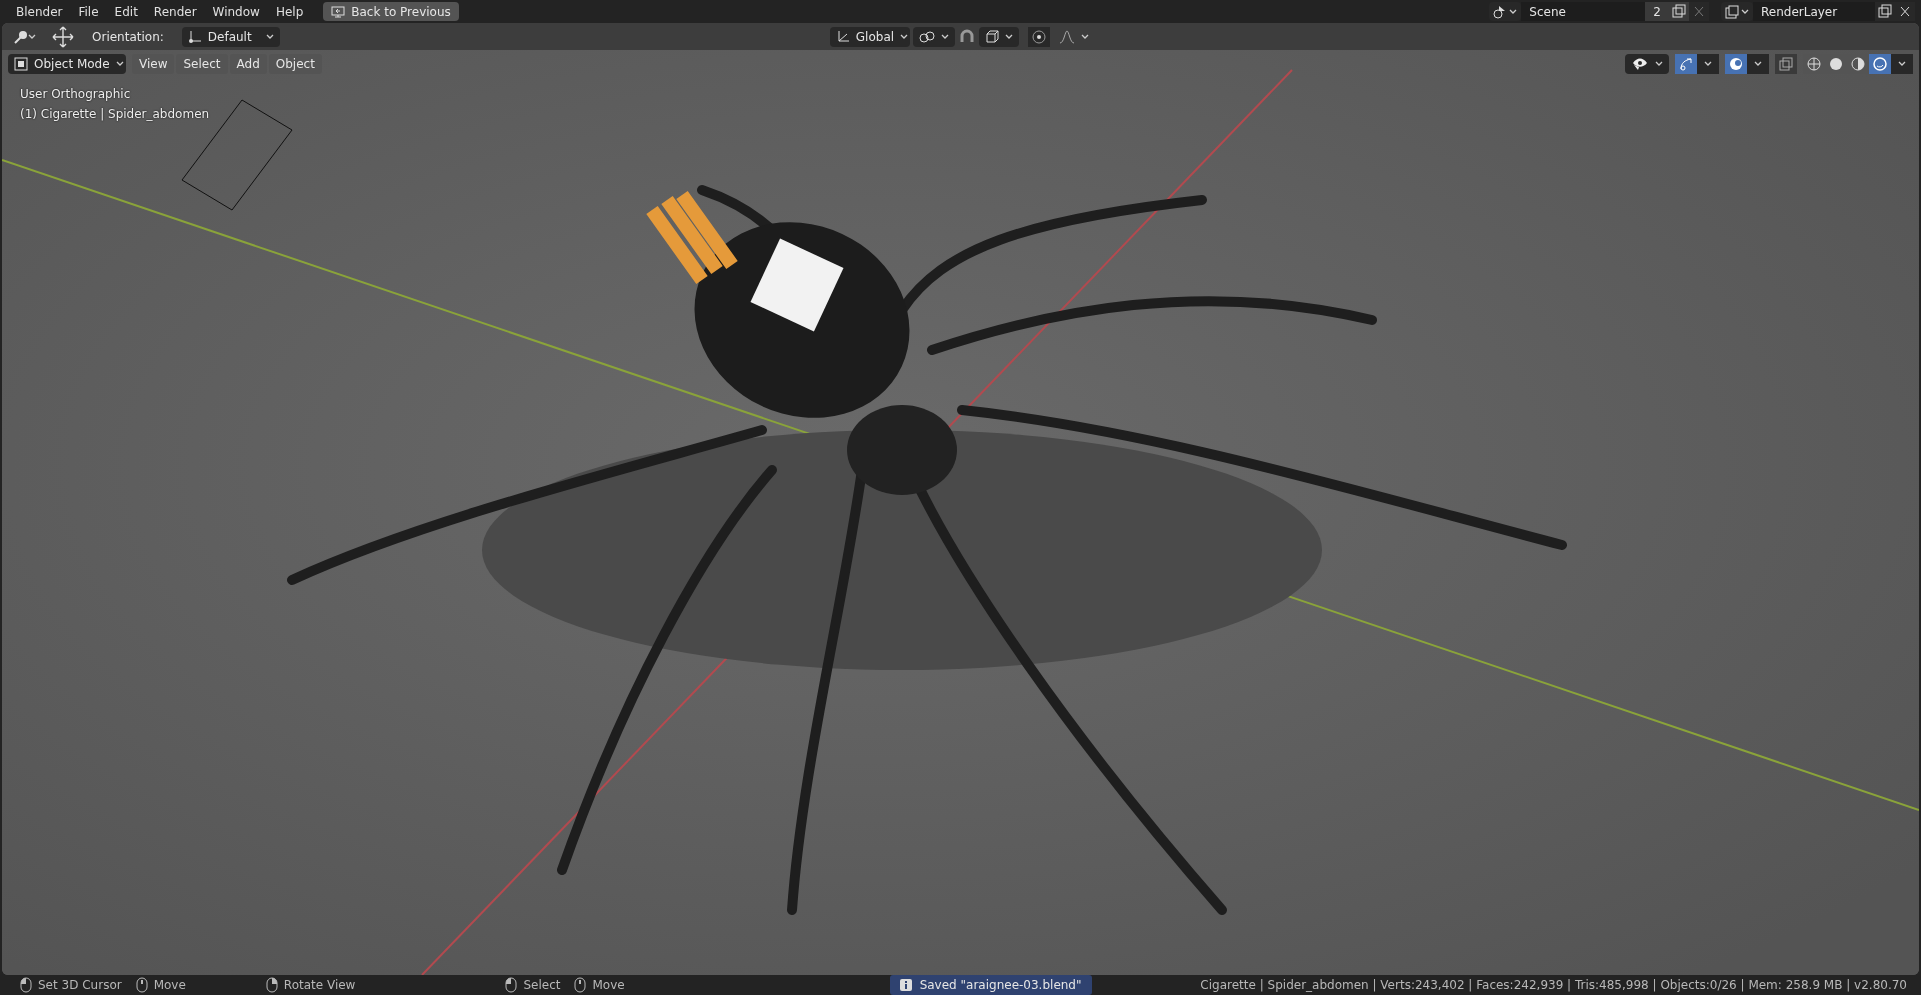 The image size is (1921, 995). What do you see at coordinates (236, 11) in the screenshot?
I see `menu-item: Window` at bounding box center [236, 11].